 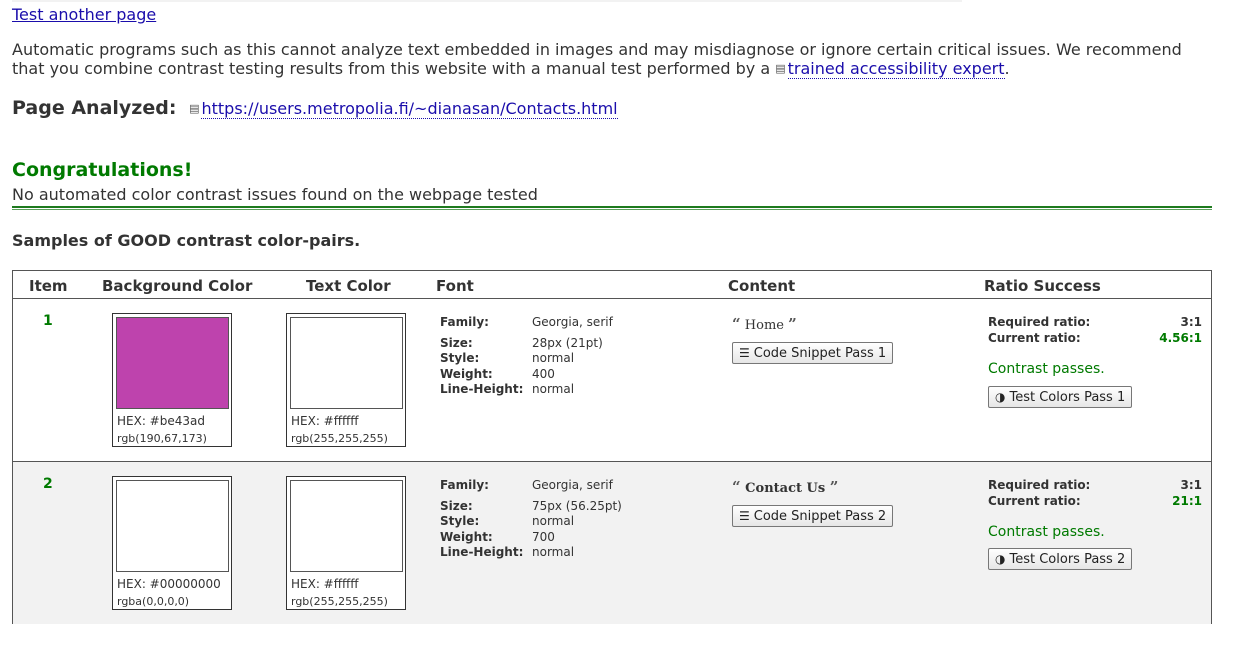 I want to click on code-snippet-label: Code Snippet Pass 1, so click(x=820, y=353).